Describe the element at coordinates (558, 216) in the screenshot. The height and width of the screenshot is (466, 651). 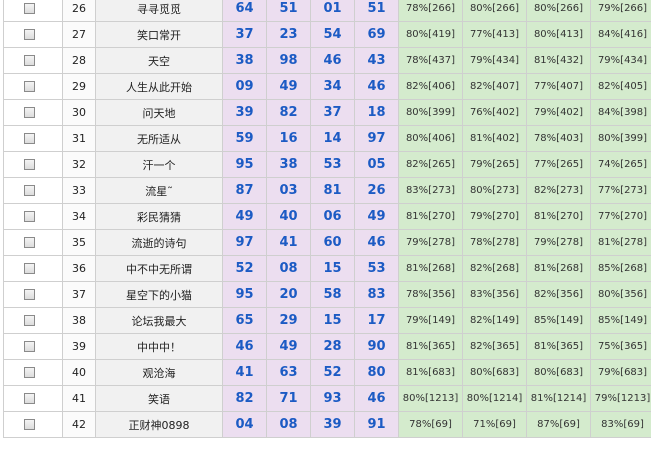
I see `hit-rate: 81%[270]` at that location.